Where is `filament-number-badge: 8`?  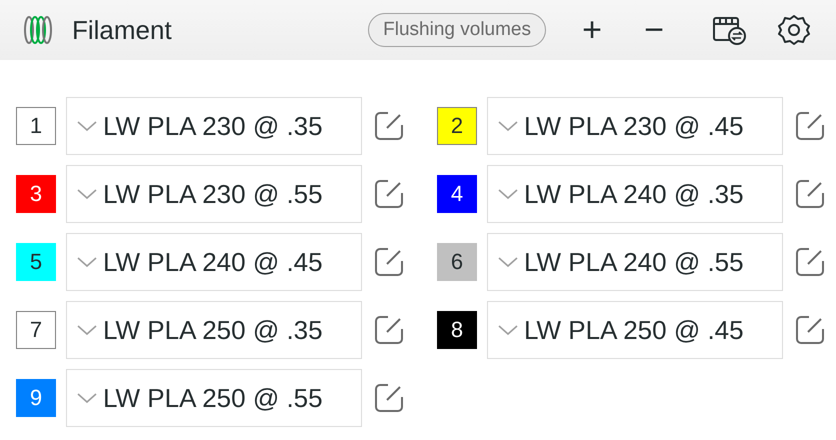
filament-number-badge: 8 is located at coordinates (457, 330).